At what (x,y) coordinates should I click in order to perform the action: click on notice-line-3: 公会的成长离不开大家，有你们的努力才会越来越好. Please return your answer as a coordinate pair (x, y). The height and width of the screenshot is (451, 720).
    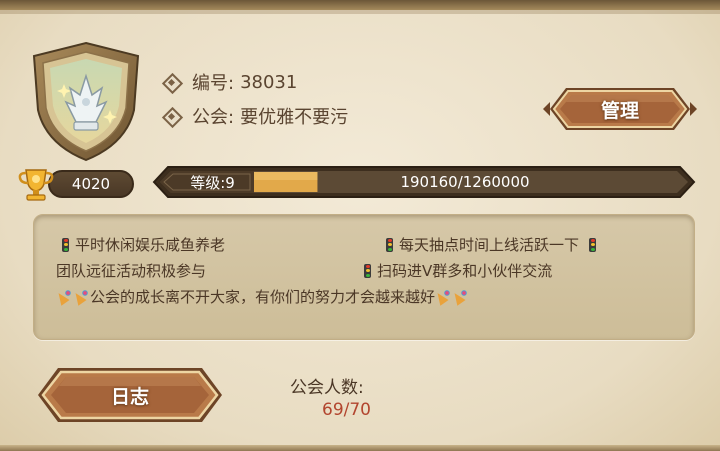
    Looking at the image, I should click on (262, 296).